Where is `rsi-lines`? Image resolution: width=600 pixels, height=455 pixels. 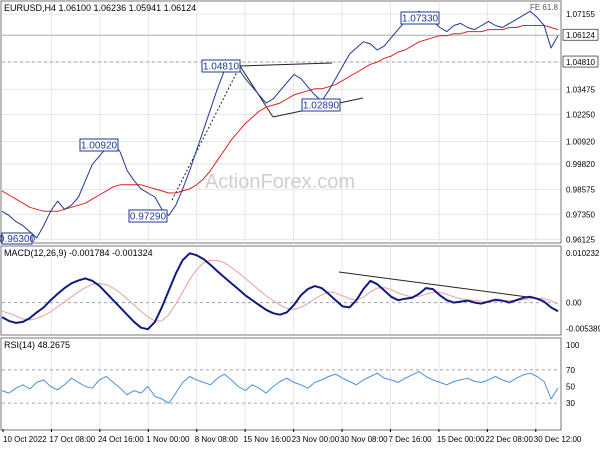
rsi-lines is located at coordinates (280, 387).